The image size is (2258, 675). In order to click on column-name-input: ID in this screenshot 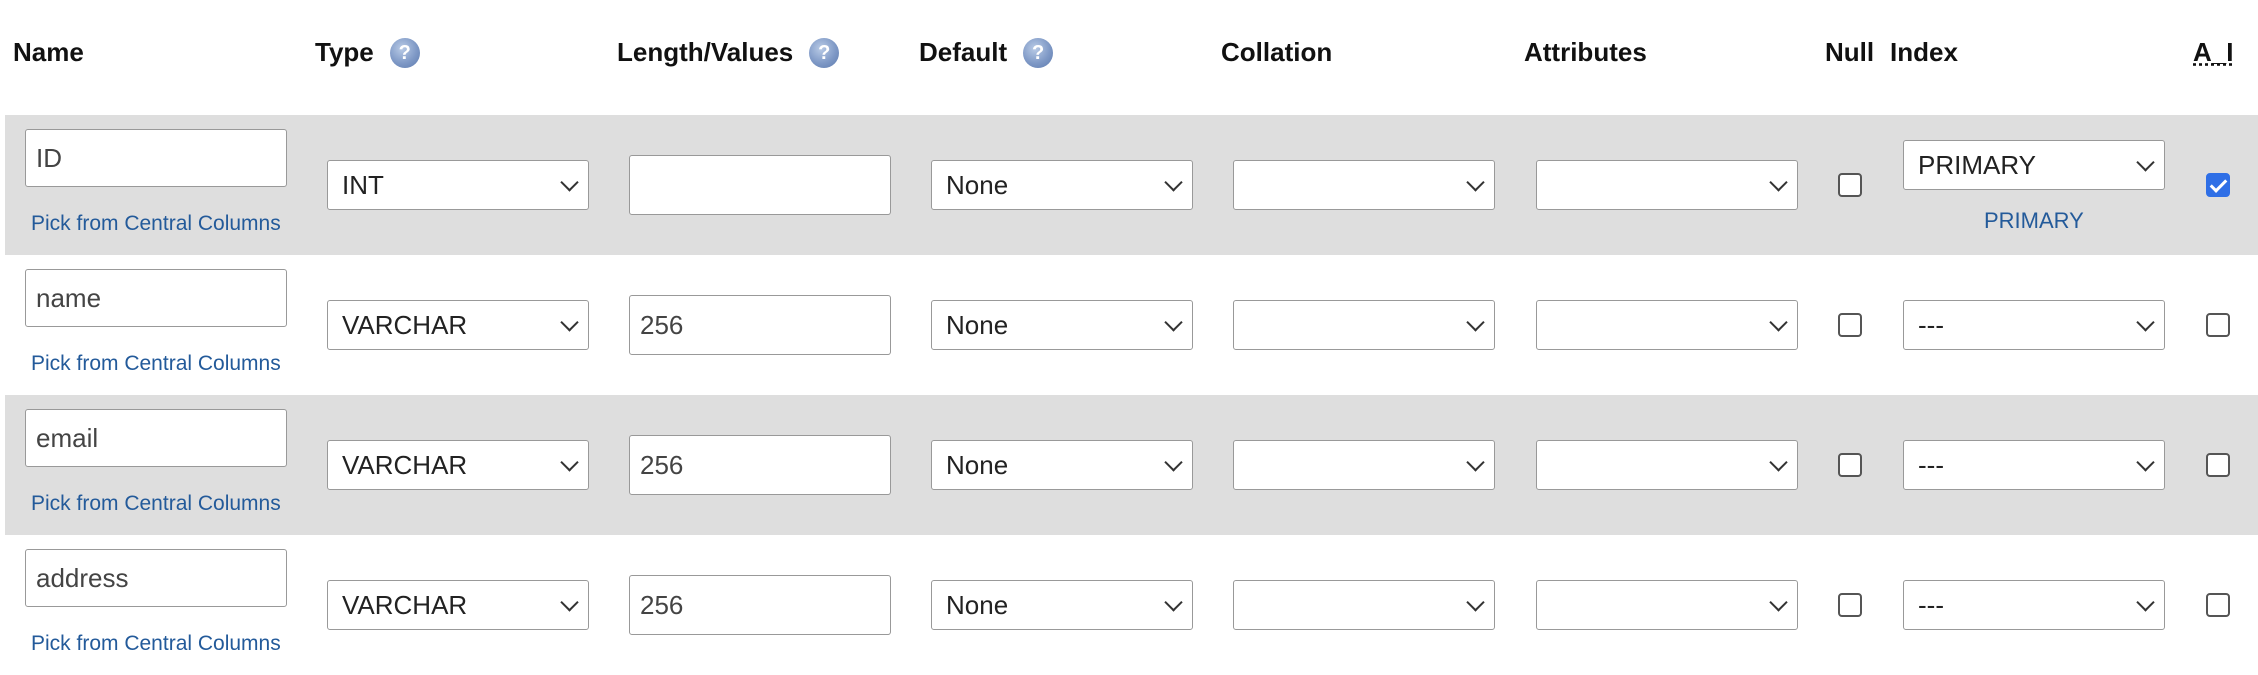, I will do `click(156, 158)`.